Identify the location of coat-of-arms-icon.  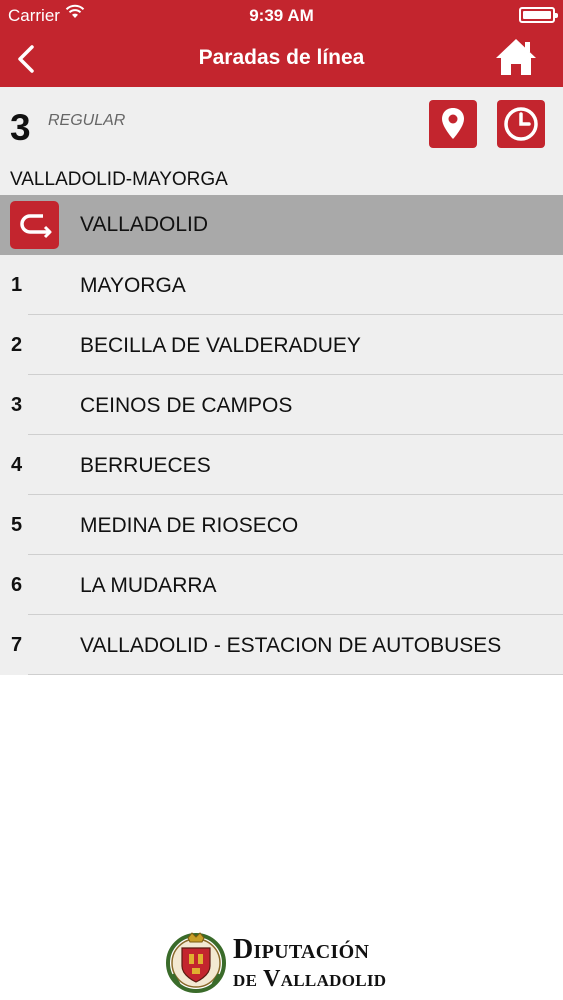
(196, 962).